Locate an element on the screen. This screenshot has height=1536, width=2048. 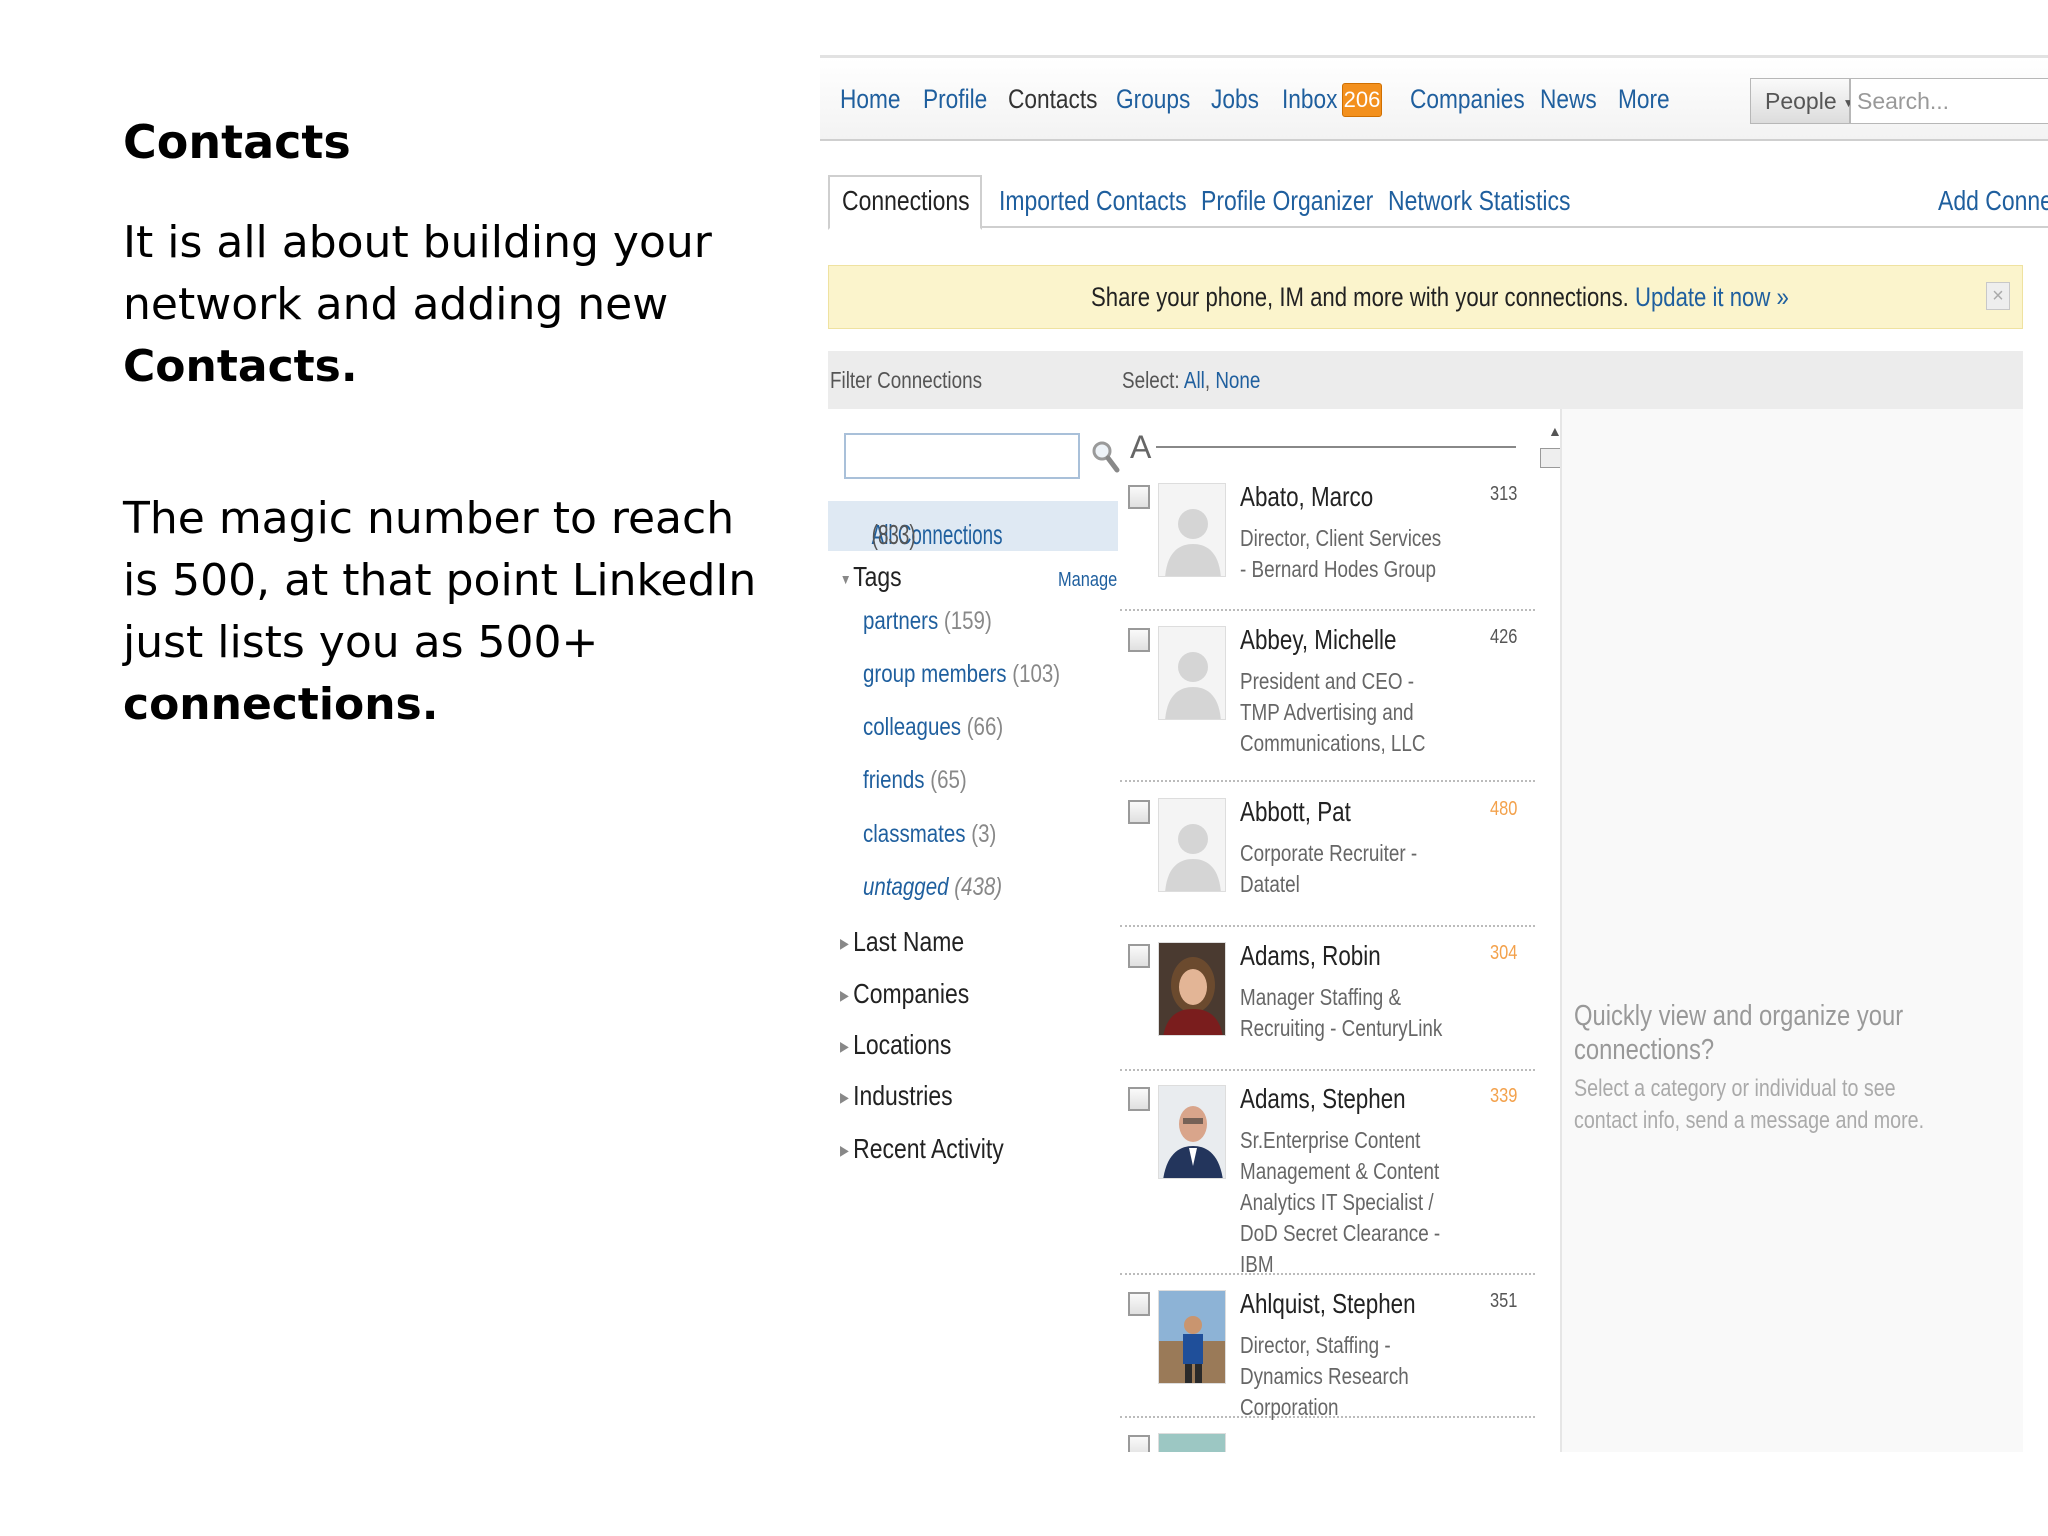
nav-profile: Profile is located at coordinates (955, 99).